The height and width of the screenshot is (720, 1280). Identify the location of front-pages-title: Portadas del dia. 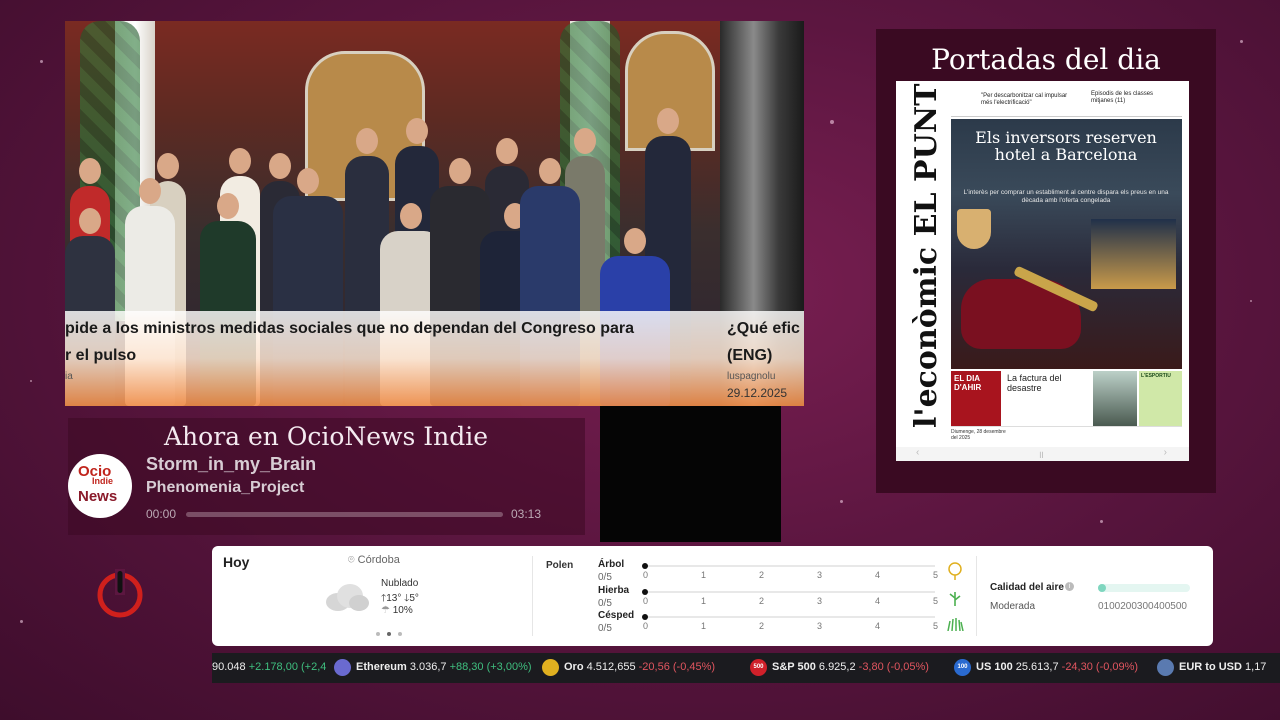
(1046, 59).